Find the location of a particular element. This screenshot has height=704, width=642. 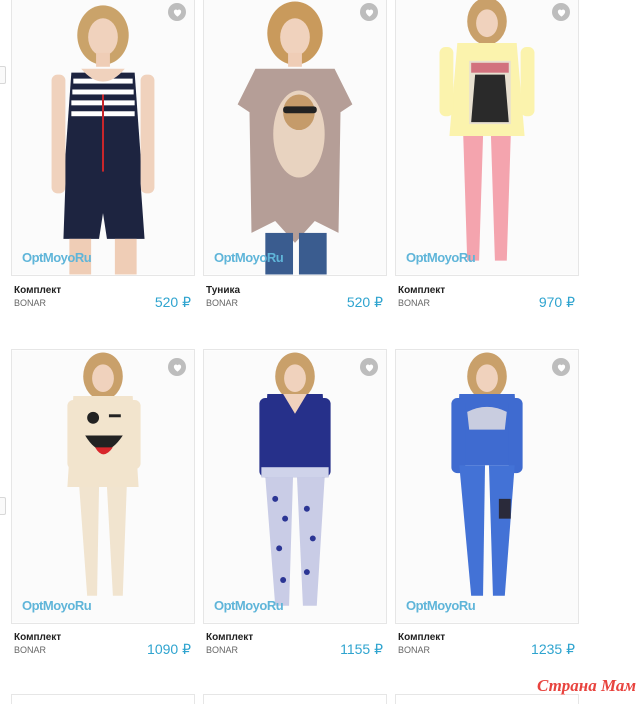

product-price: 1090 ₽ is located at coordinates (169, 649).